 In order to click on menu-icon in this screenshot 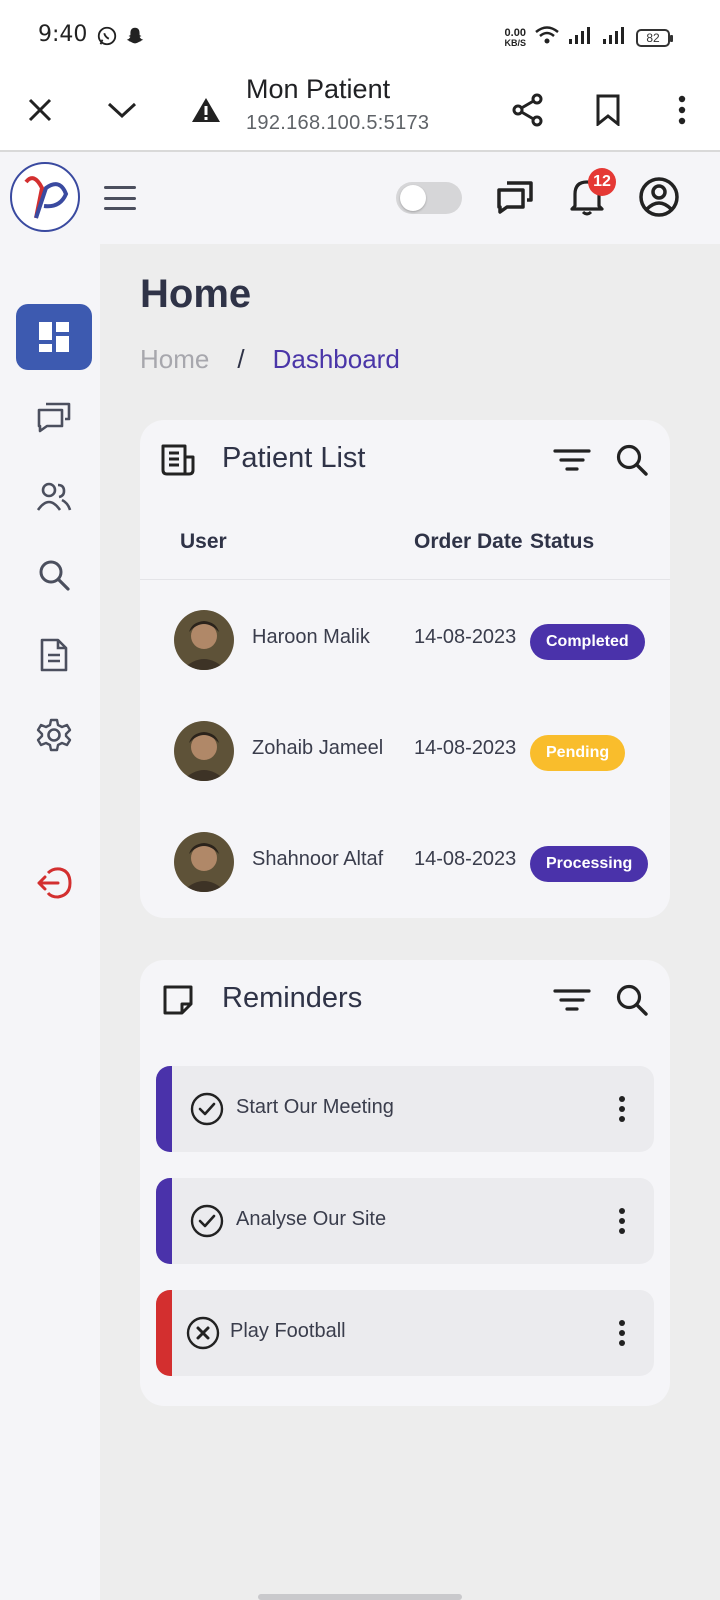, I will do `click(120, 198)`.